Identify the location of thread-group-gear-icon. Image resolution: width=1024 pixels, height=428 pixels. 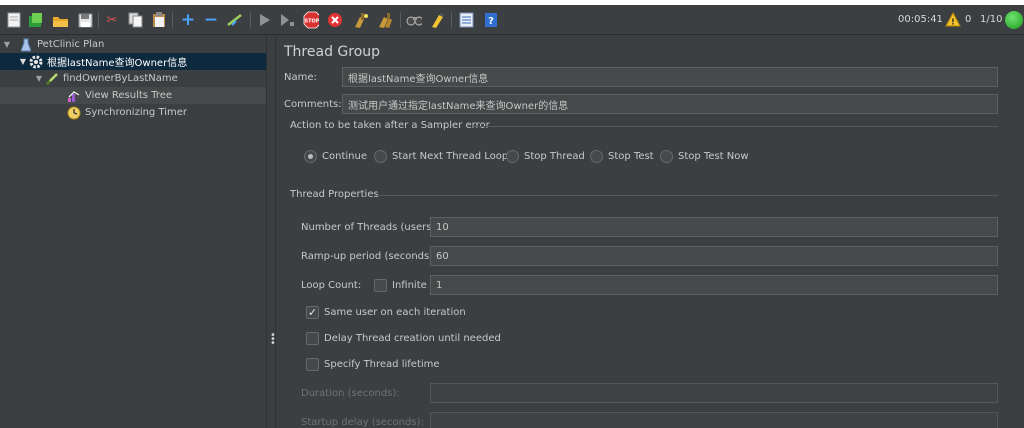
(36, 62).